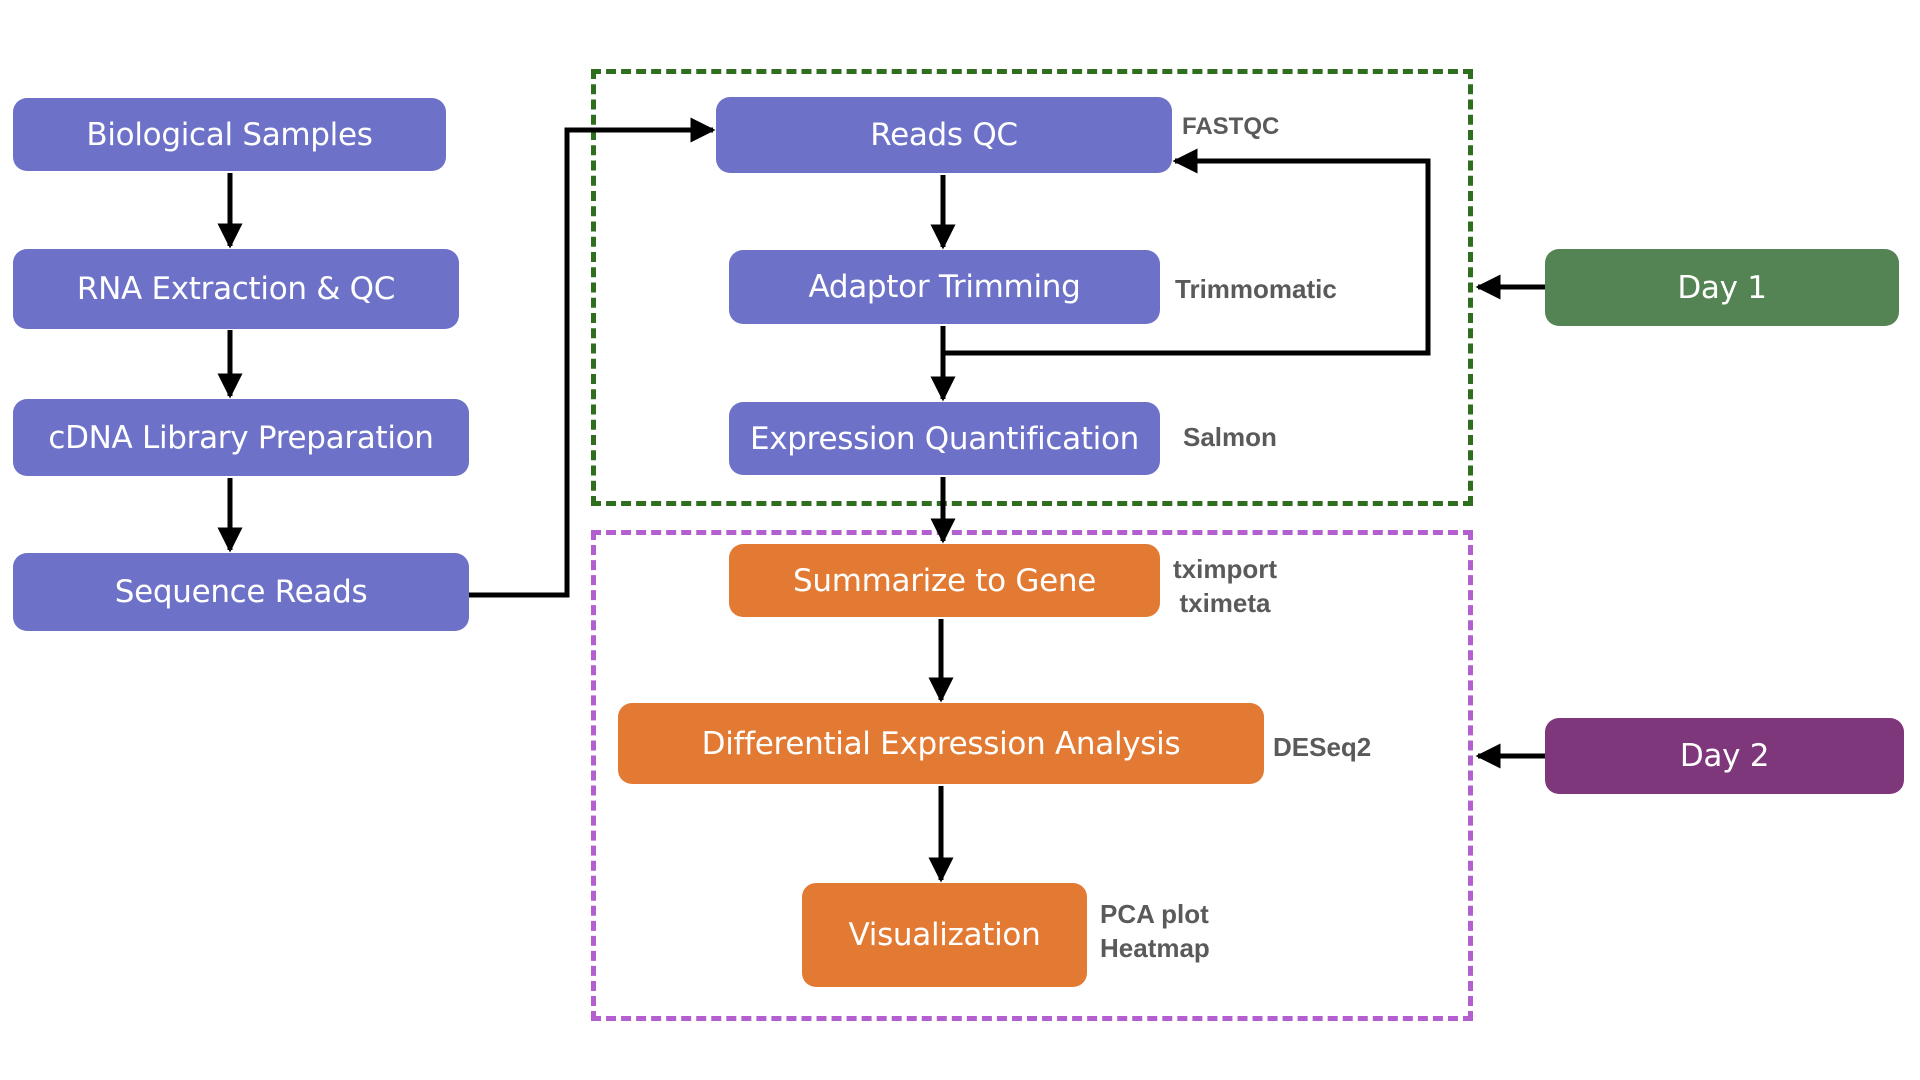 The image size is (1920, 1080). I want to click on node-biological-samples: Biological Samples, so click(229, 134).